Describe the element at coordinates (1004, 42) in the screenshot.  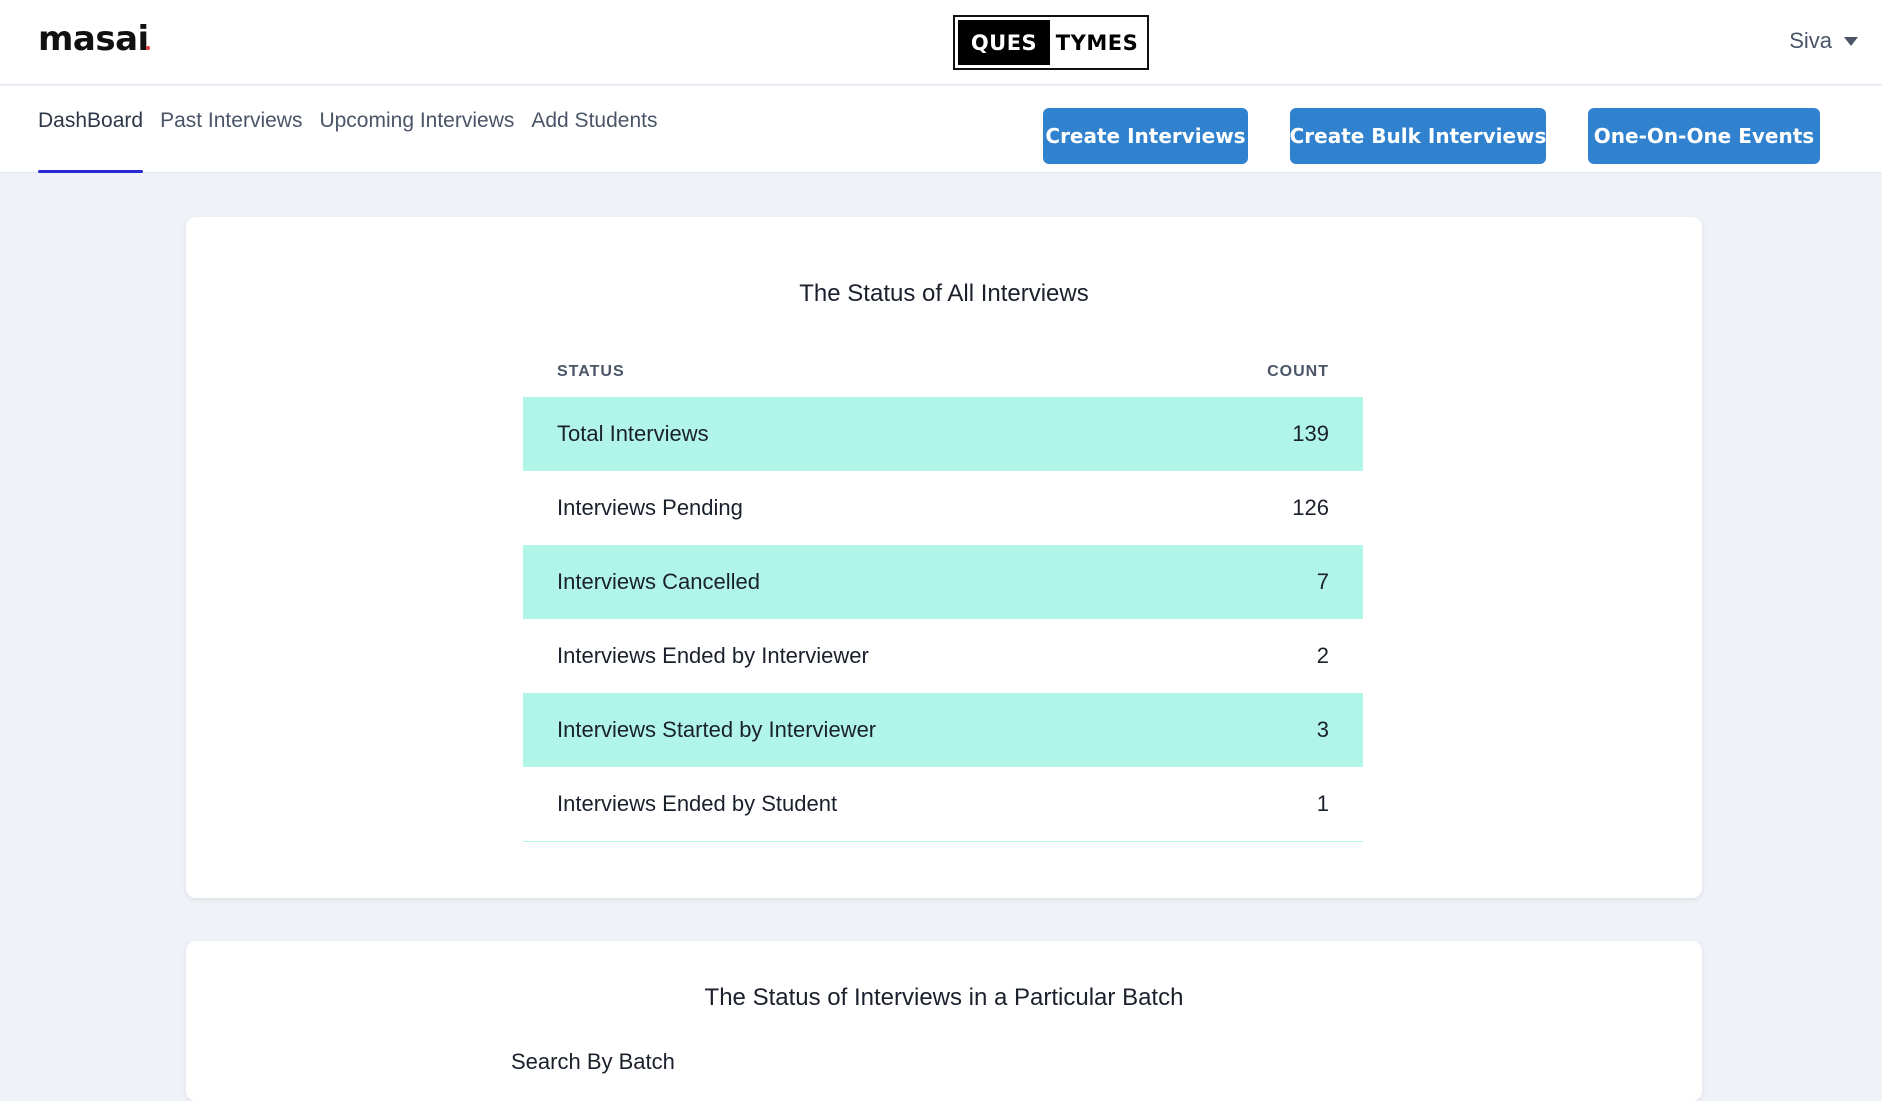
I see `brand-left-label: QUES` at that location.